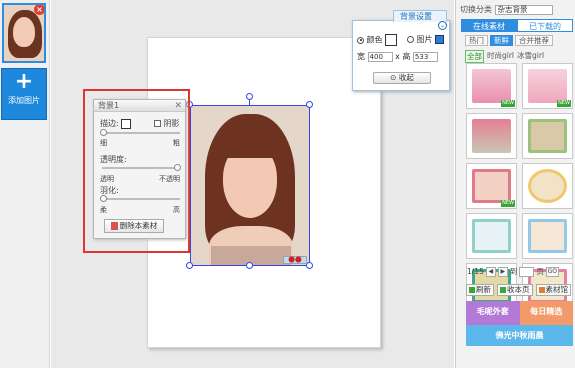 The height and width of the screenshot is (368, 575). What do you see at coordinates (442, 25) in the screenshot?
I see `chevron-down-icon: ⌄` at bounding box center [442, 25].